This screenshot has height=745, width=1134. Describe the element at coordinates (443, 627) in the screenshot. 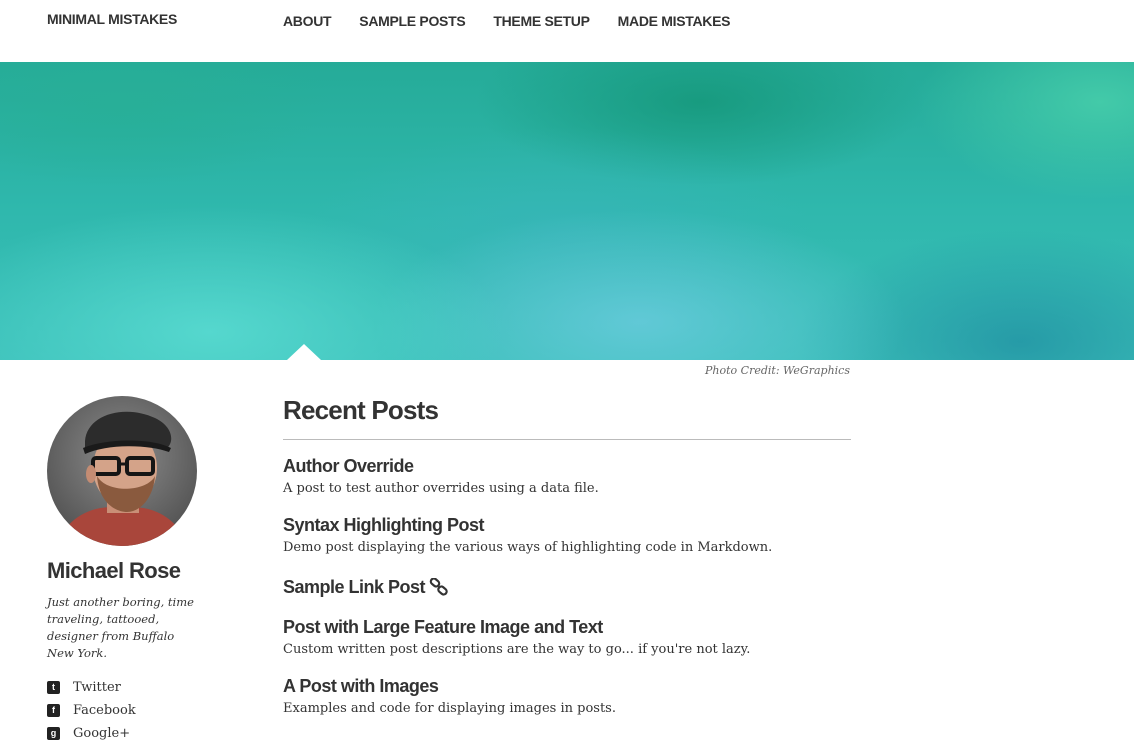

I see `post-title-link: Post with Large Feature Image and Text` at that location.